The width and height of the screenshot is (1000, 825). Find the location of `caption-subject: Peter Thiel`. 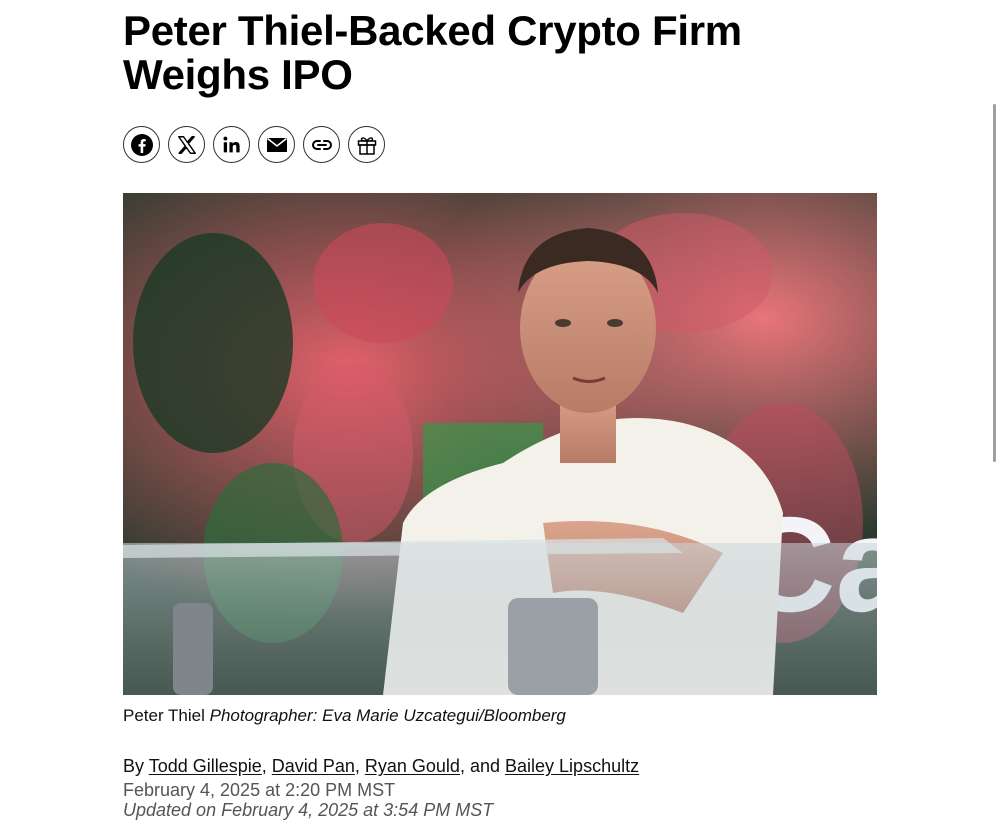

caption-subject: Peter Thiel is located at coordinates (164, 715).